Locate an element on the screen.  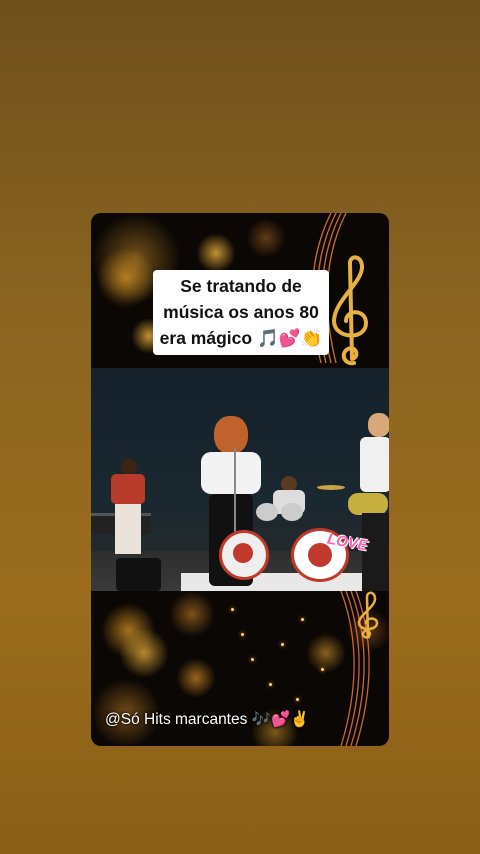
caption-line: era mágico 🎵💕👏 is located at coordinates (241, 338).